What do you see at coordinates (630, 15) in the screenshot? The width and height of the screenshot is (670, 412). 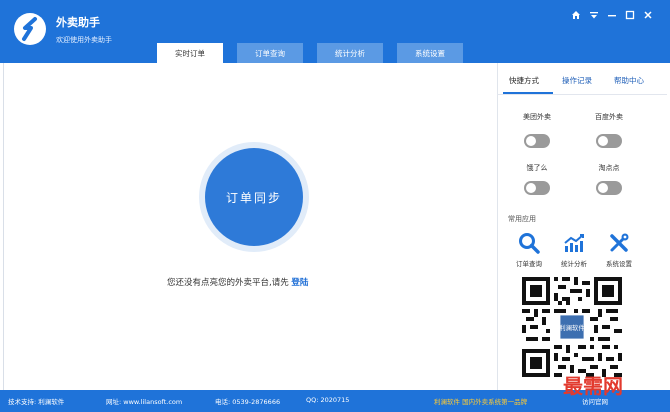 I see `maximize-icon` at bounding box center [630, 15].